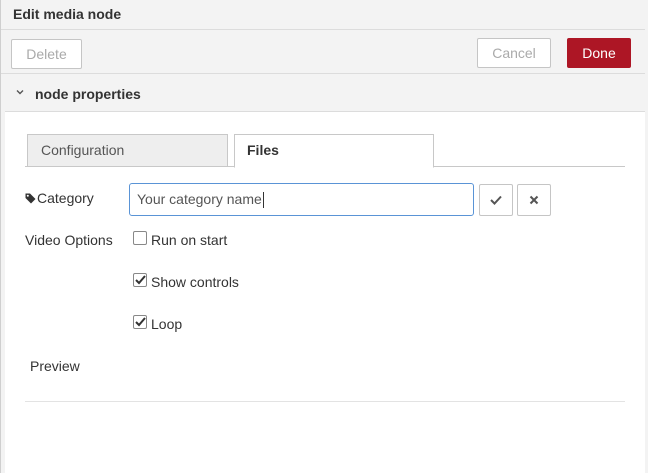  Describe the element at coordinates (166, 324) in the screenshot. I see `loop-label: Loop` at that location.